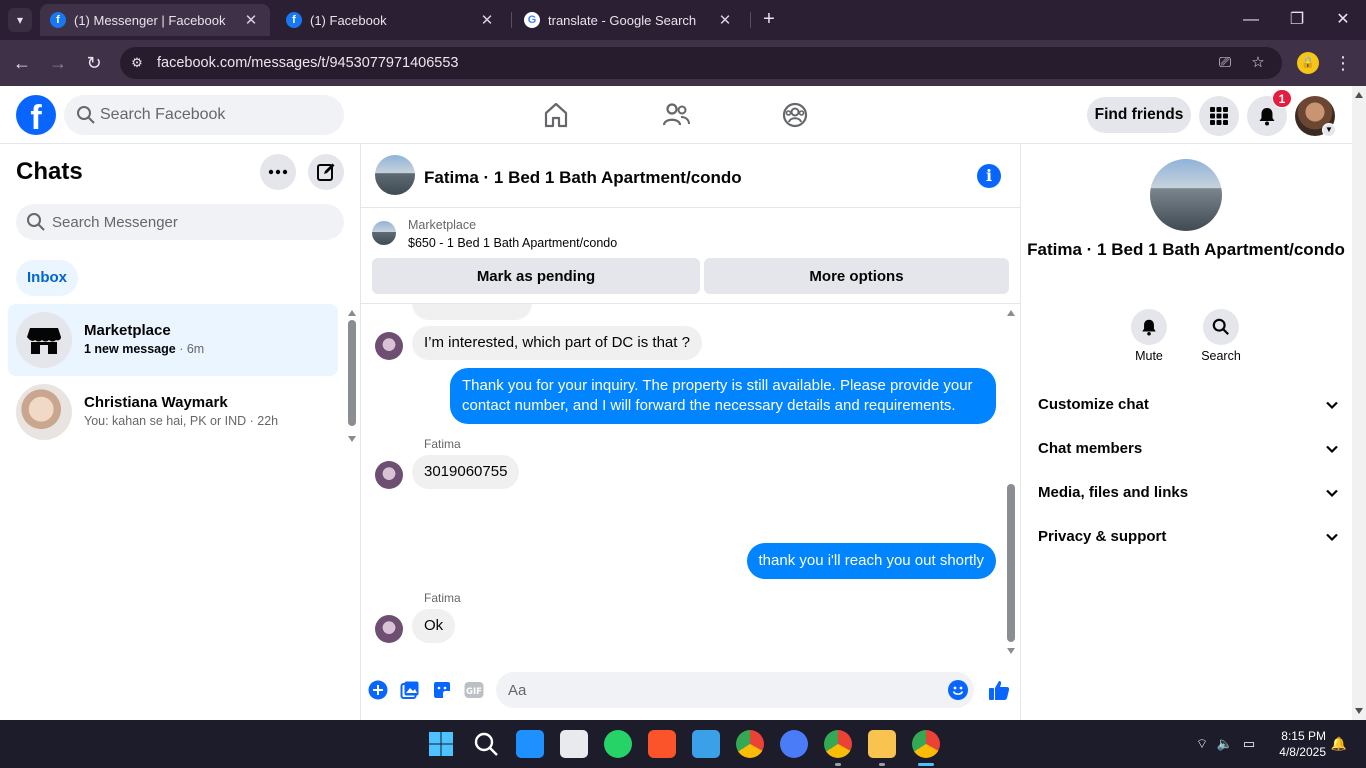  I want to click on bookmark-star-icon: ☆, so click(1258, 63).